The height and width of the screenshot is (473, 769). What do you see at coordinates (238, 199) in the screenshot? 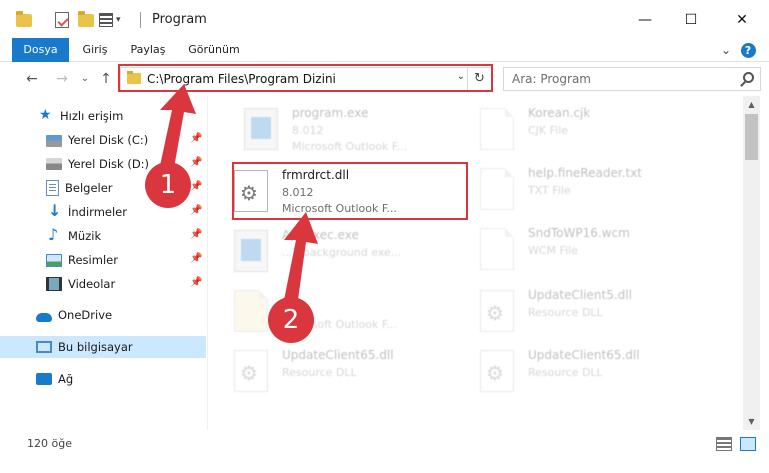
I see `annotation-arrows` at bounding box center [238, 199].